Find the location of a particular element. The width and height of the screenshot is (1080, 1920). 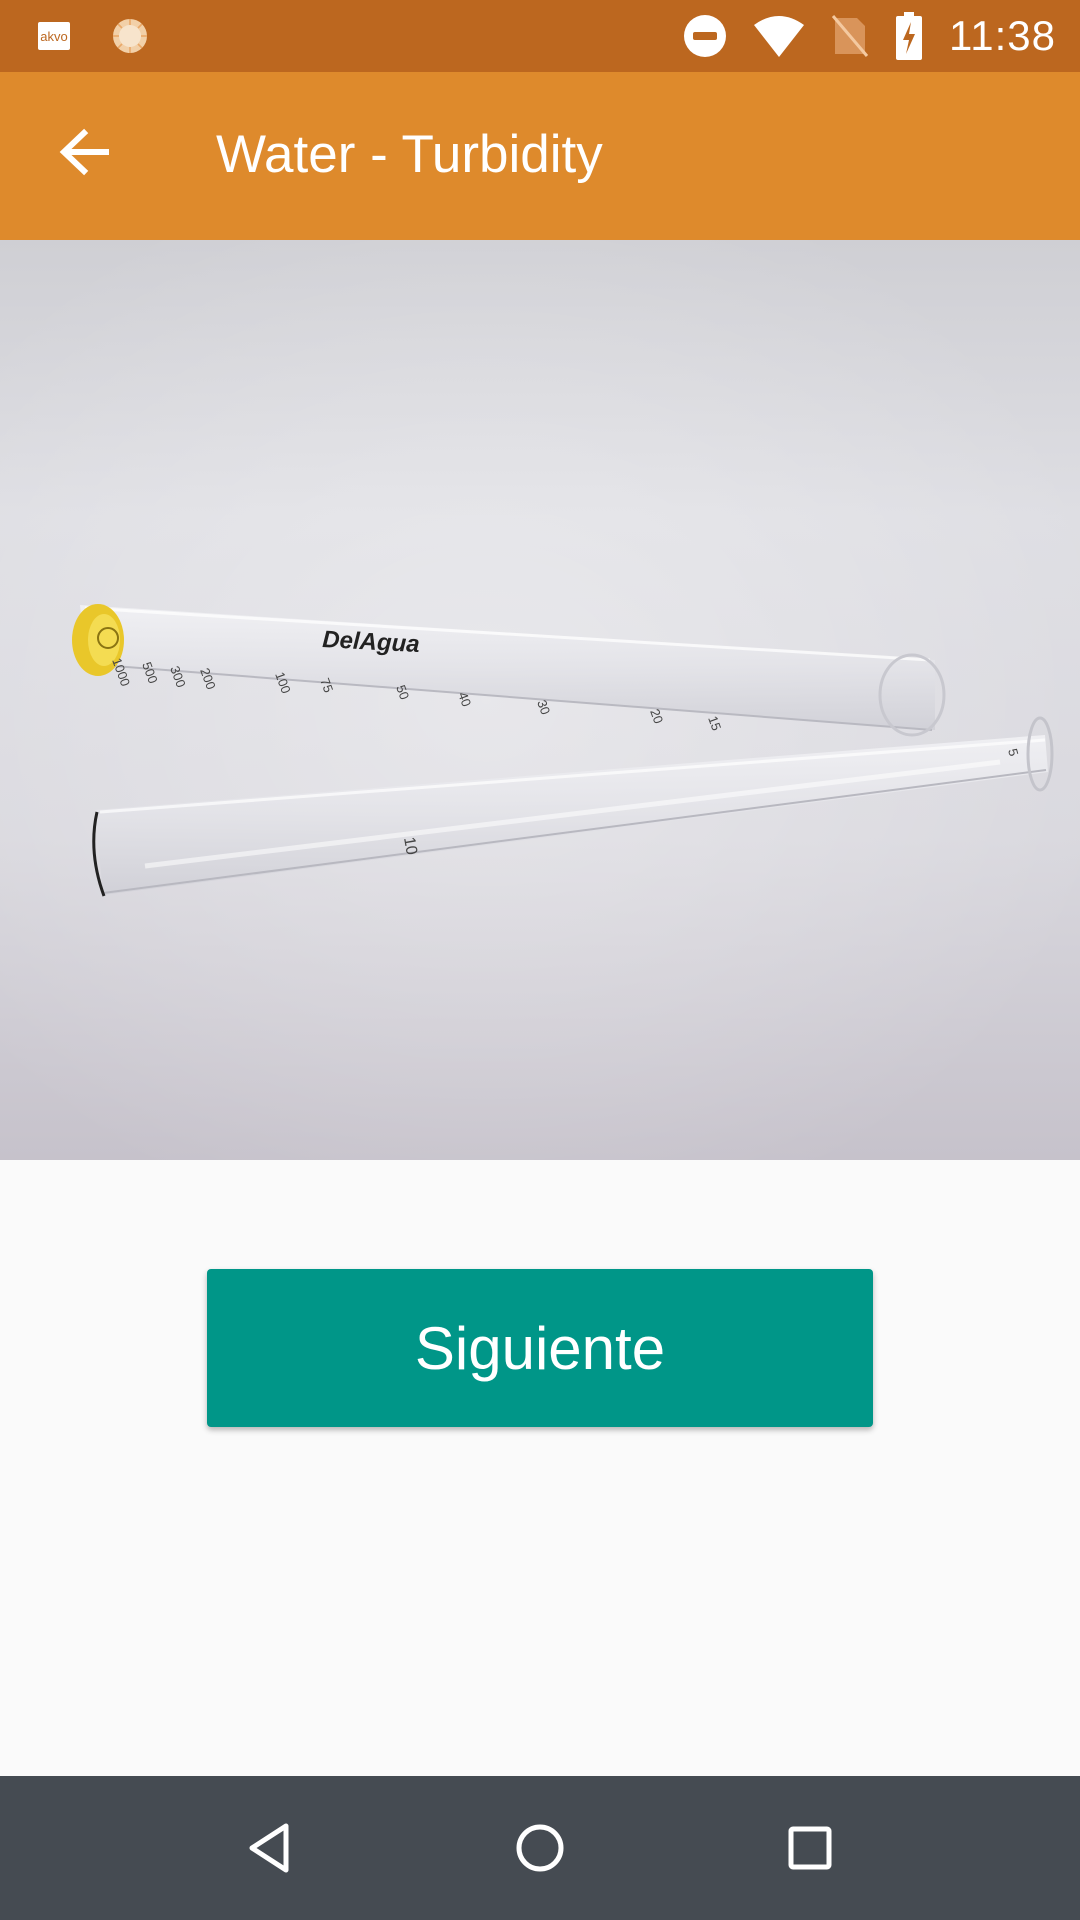

no-sim-icon is located at coordinates (850, 36).